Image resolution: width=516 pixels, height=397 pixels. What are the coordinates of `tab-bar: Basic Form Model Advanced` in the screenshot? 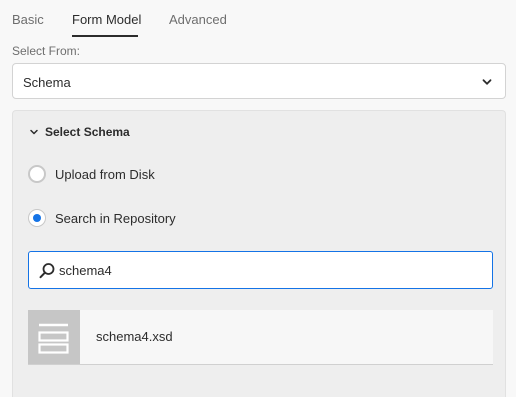 It's located at (258, 19).